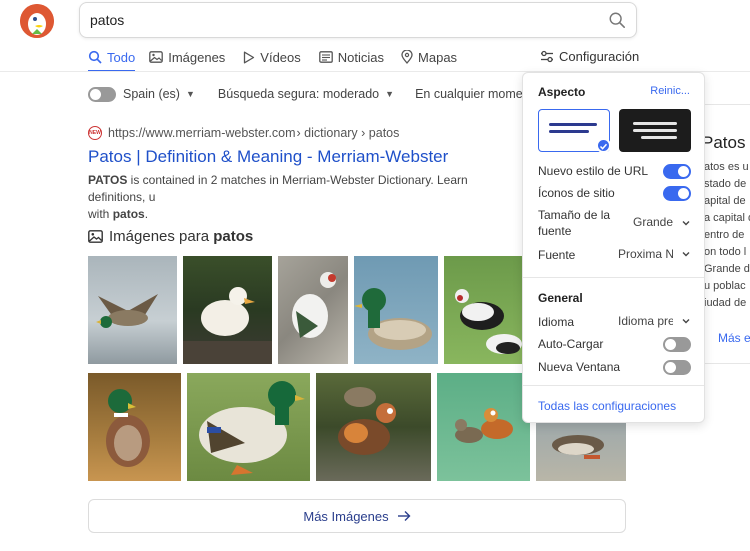 This screenshot has width=750, height=551. Describe the element at coordinates (161, 236) in the screenshot. I see `images-heading-text: Imágenes para` at that location.